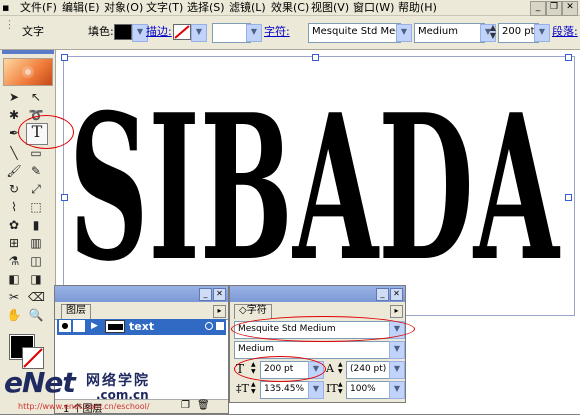  I want to click on watermark-suffix: .com.cn, so click(122, 395).